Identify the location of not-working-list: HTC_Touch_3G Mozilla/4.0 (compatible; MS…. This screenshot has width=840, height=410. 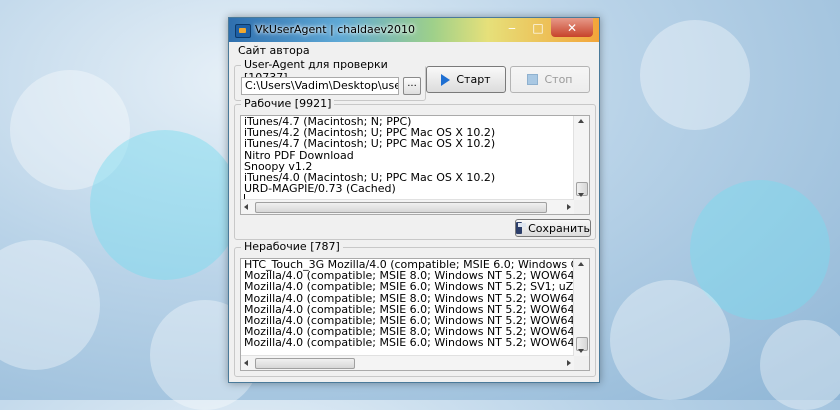
(415, 314).